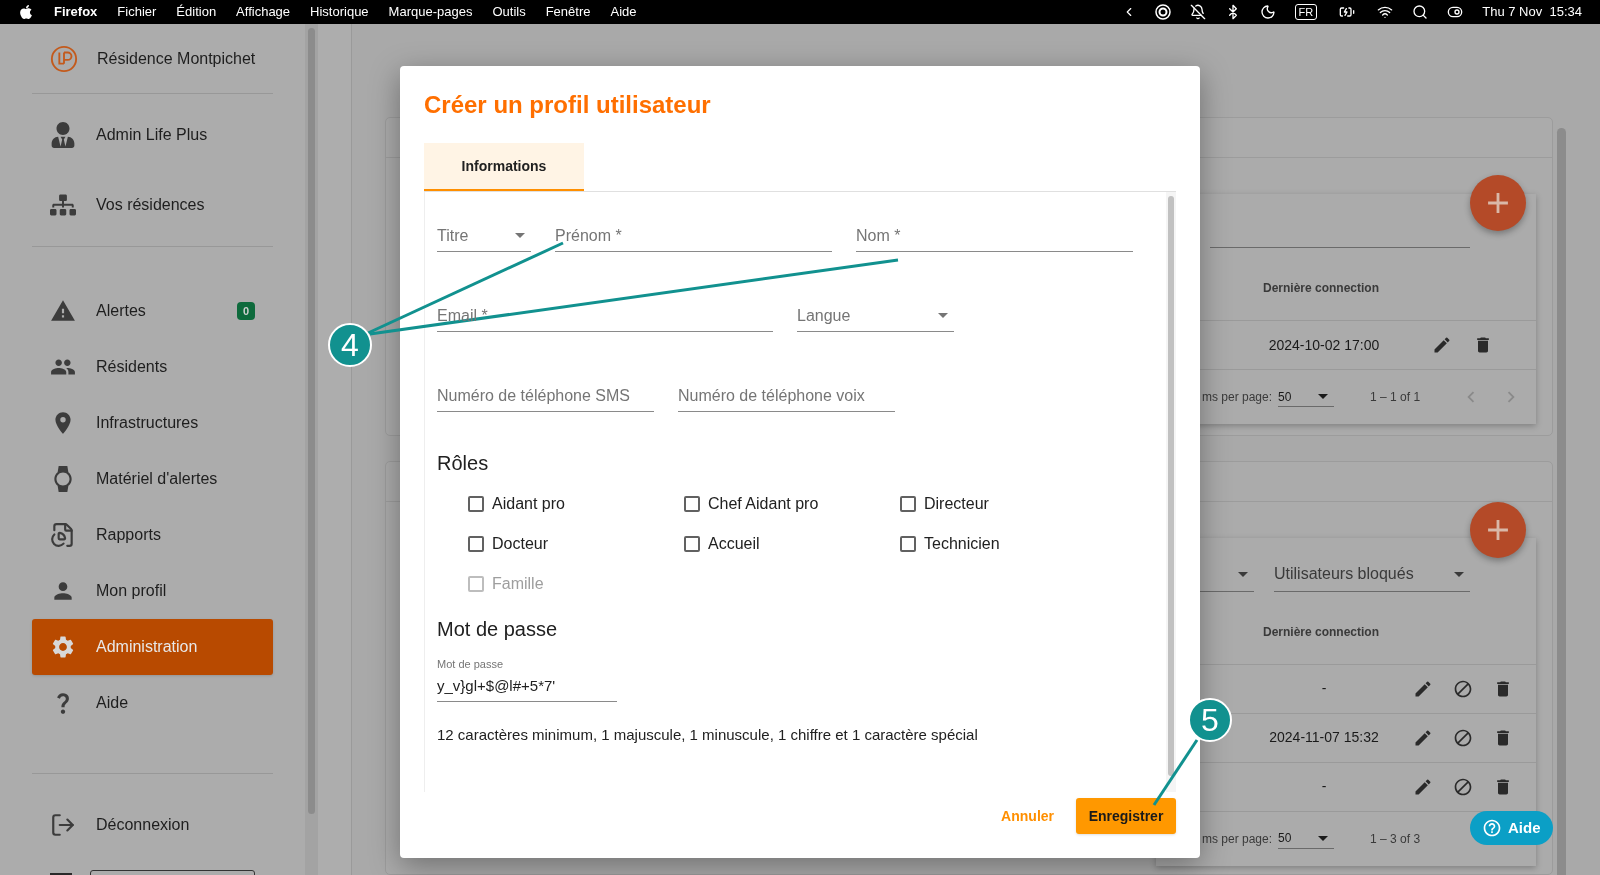  I want to click on sidebar-item: Déconnexion, so click(152, 825).